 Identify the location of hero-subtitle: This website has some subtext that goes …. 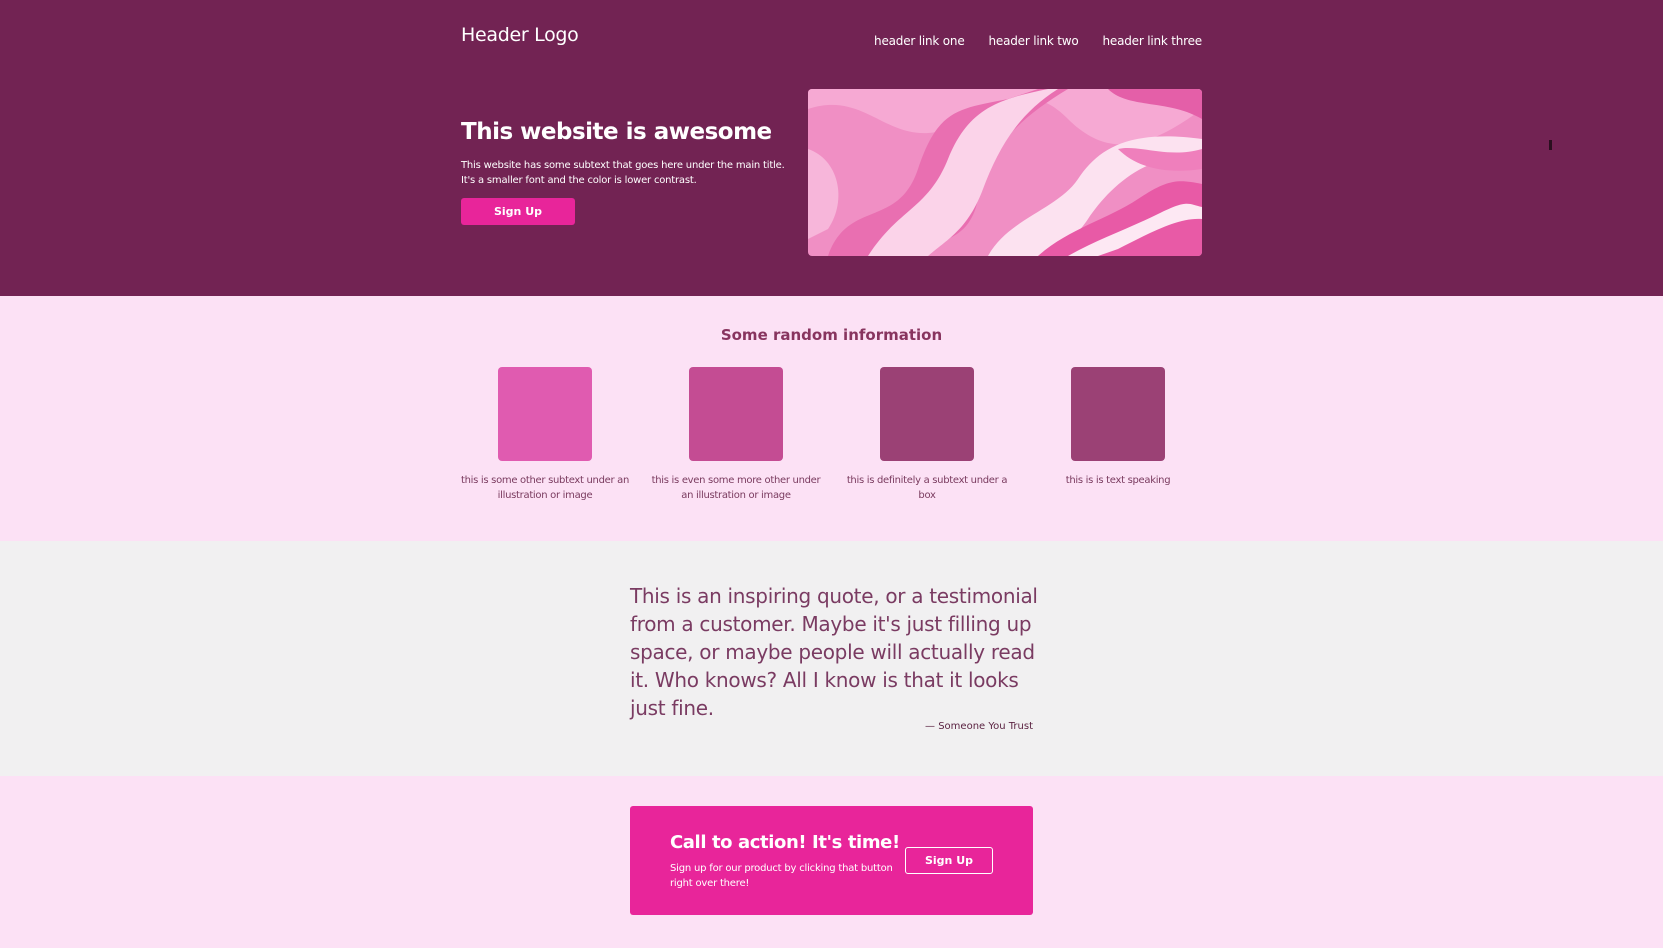
(623, 173).